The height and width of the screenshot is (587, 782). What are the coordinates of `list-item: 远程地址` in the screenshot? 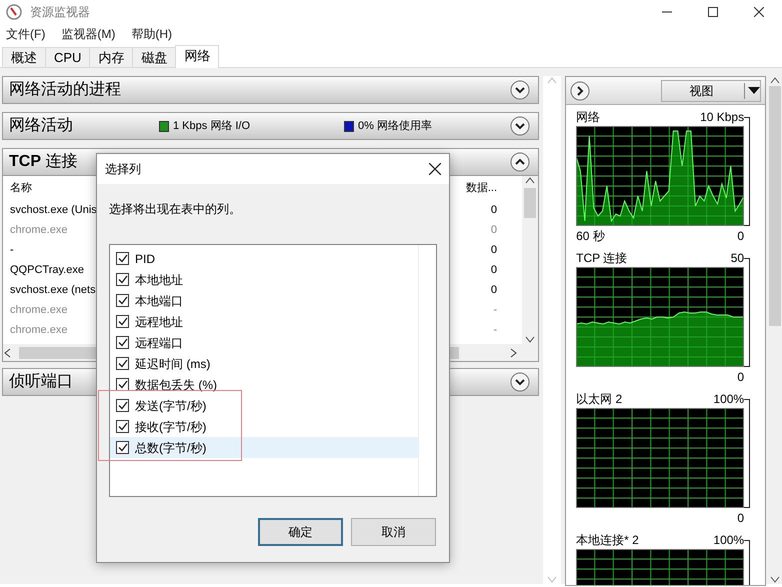 It's located at (264, 321).